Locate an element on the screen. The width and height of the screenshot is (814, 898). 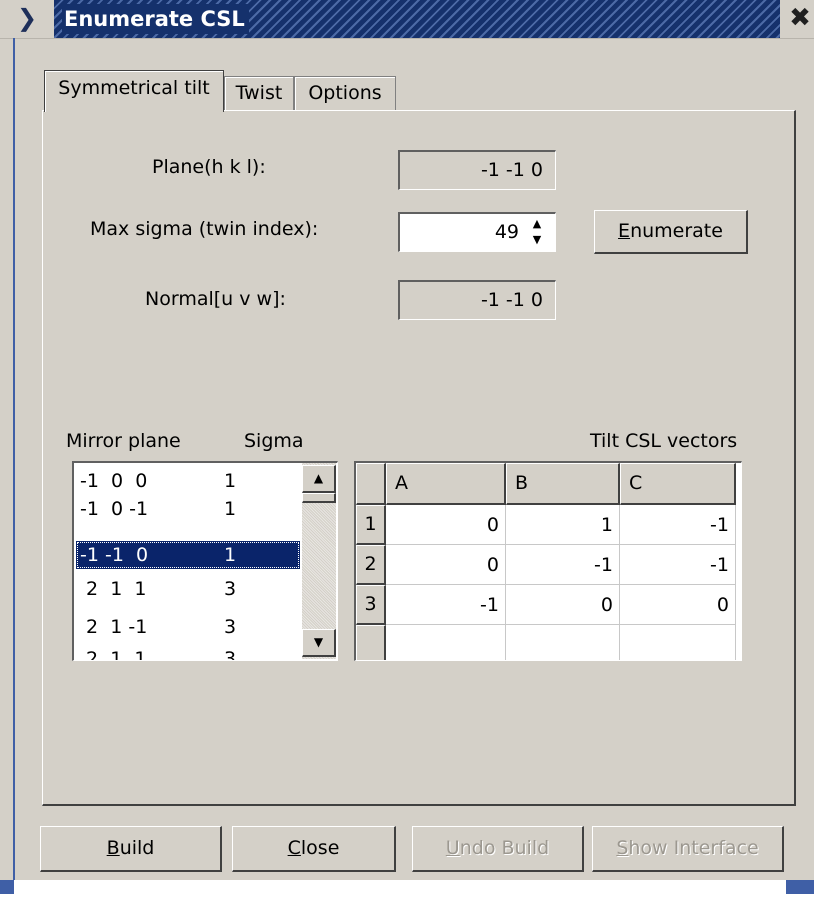
column-header-c: C is located at coordinates (678, 484).